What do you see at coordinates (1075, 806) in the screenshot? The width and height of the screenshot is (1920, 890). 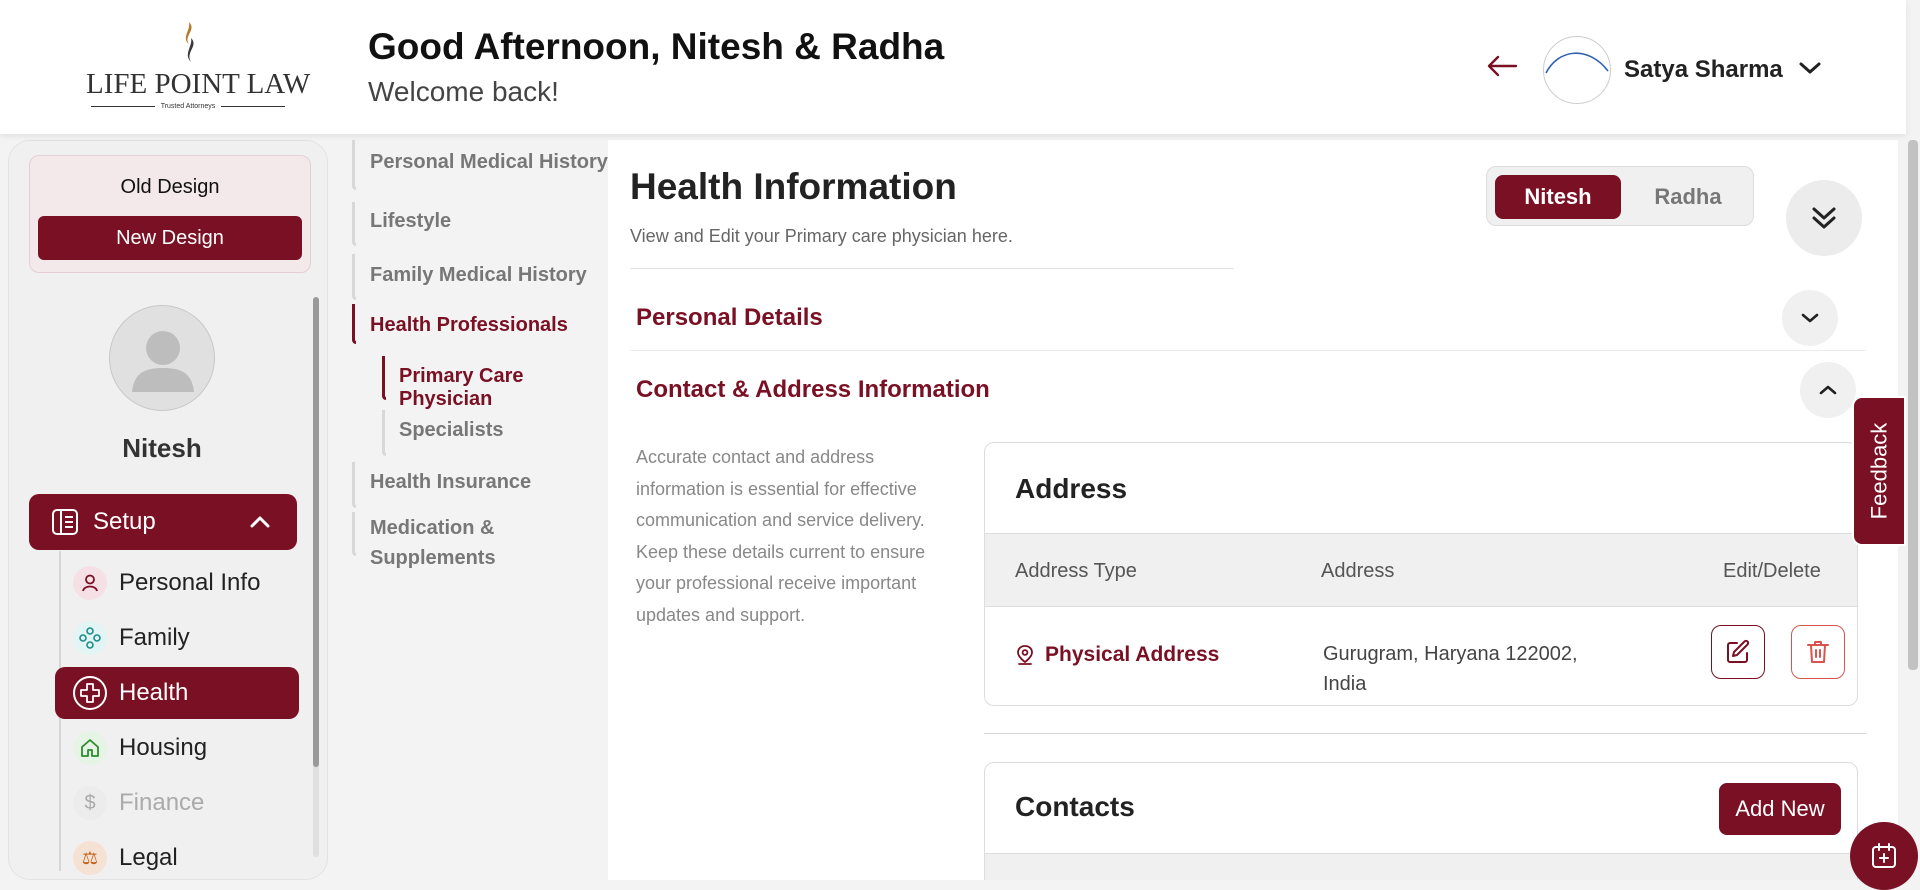 I see `contacts-card-title: Contacts` at bounding box center [1075, 806].